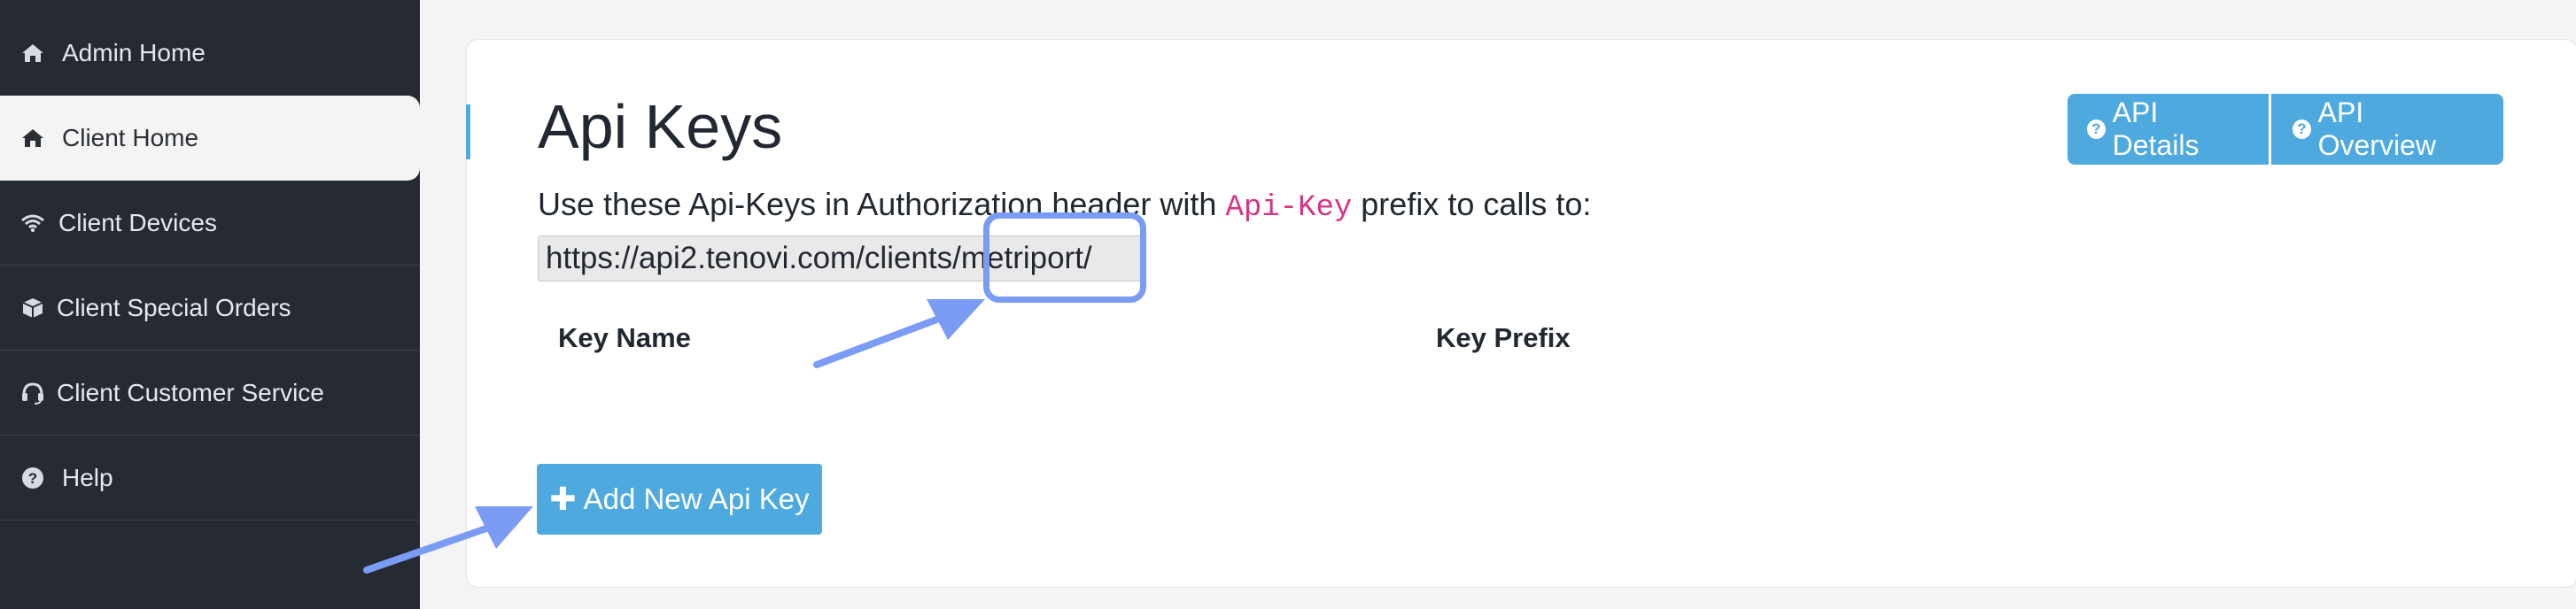  What do you see at coordinates (210, 138) in the screenshot?
I see `sidebar-item-client-home: Client Home` at bounding box center [210, 138].